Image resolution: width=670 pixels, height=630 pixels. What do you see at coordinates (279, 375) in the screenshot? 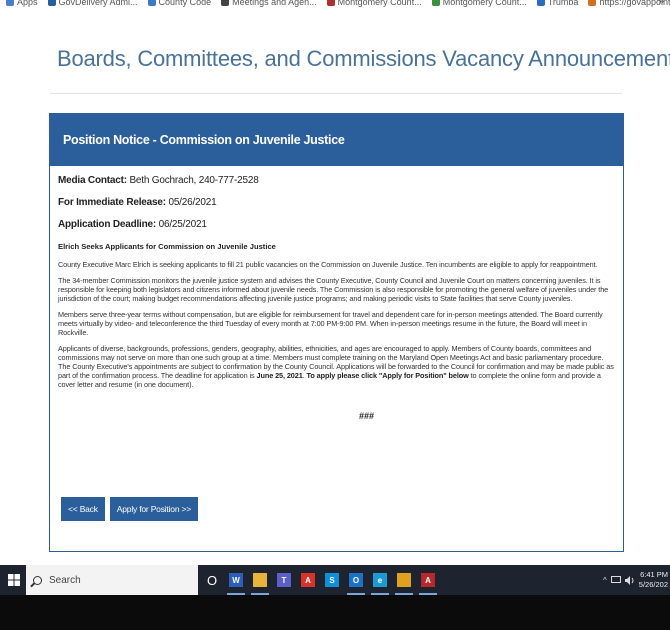
I see `deadline-date-bold: June 25, 2021` at bounding box center [279, 375].